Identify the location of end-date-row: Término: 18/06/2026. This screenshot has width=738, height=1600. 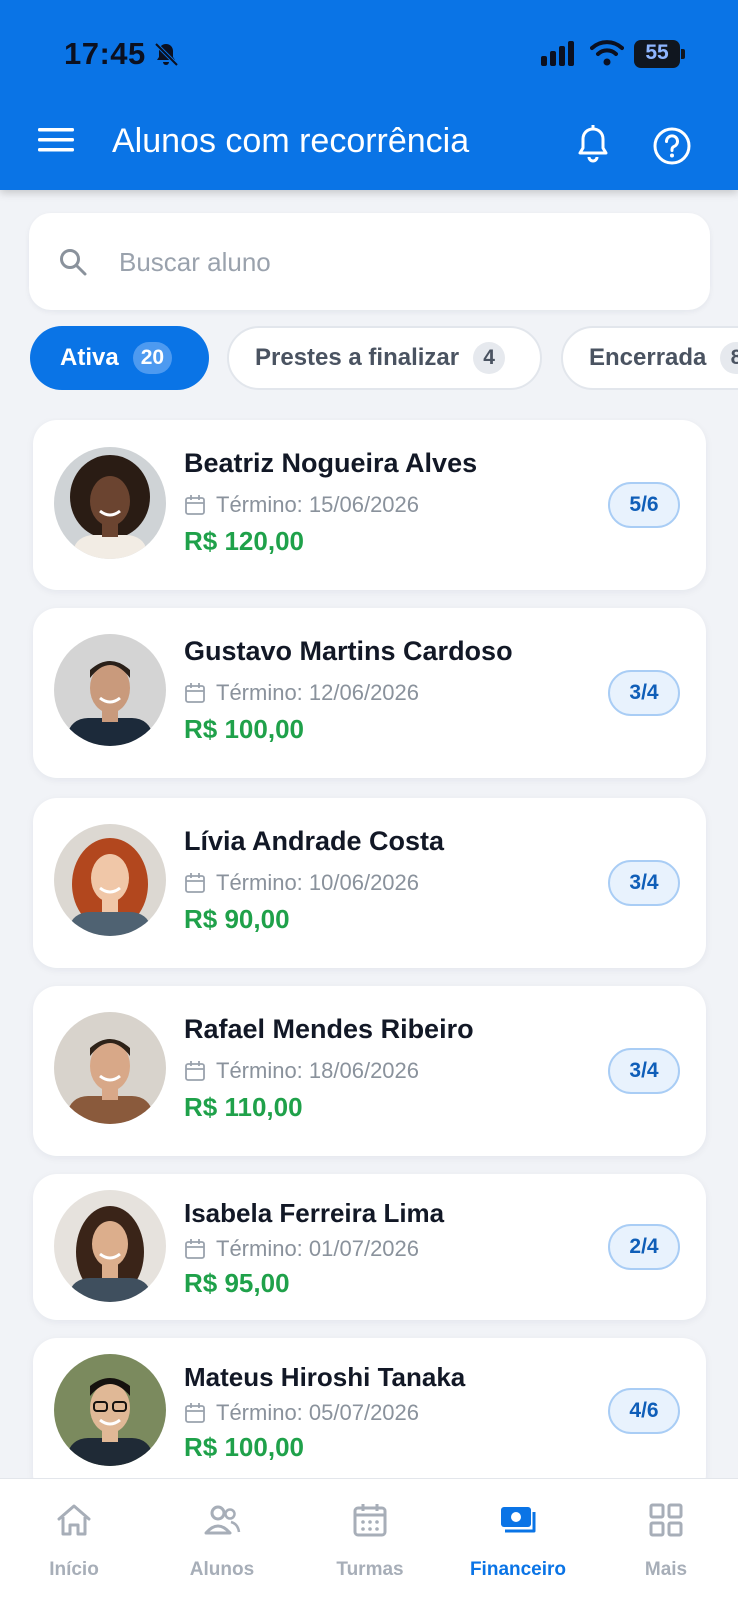
(301, 1071).